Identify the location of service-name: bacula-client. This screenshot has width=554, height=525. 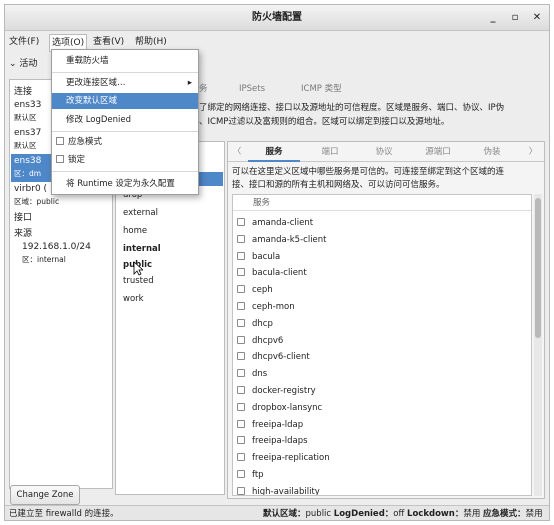
(279, 273).